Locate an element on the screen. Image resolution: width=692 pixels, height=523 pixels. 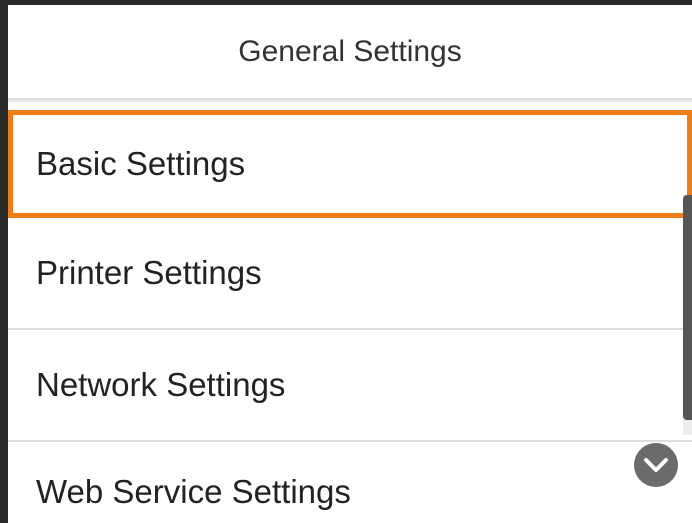
chevron-down-icon is located at coordinates (656, 465).